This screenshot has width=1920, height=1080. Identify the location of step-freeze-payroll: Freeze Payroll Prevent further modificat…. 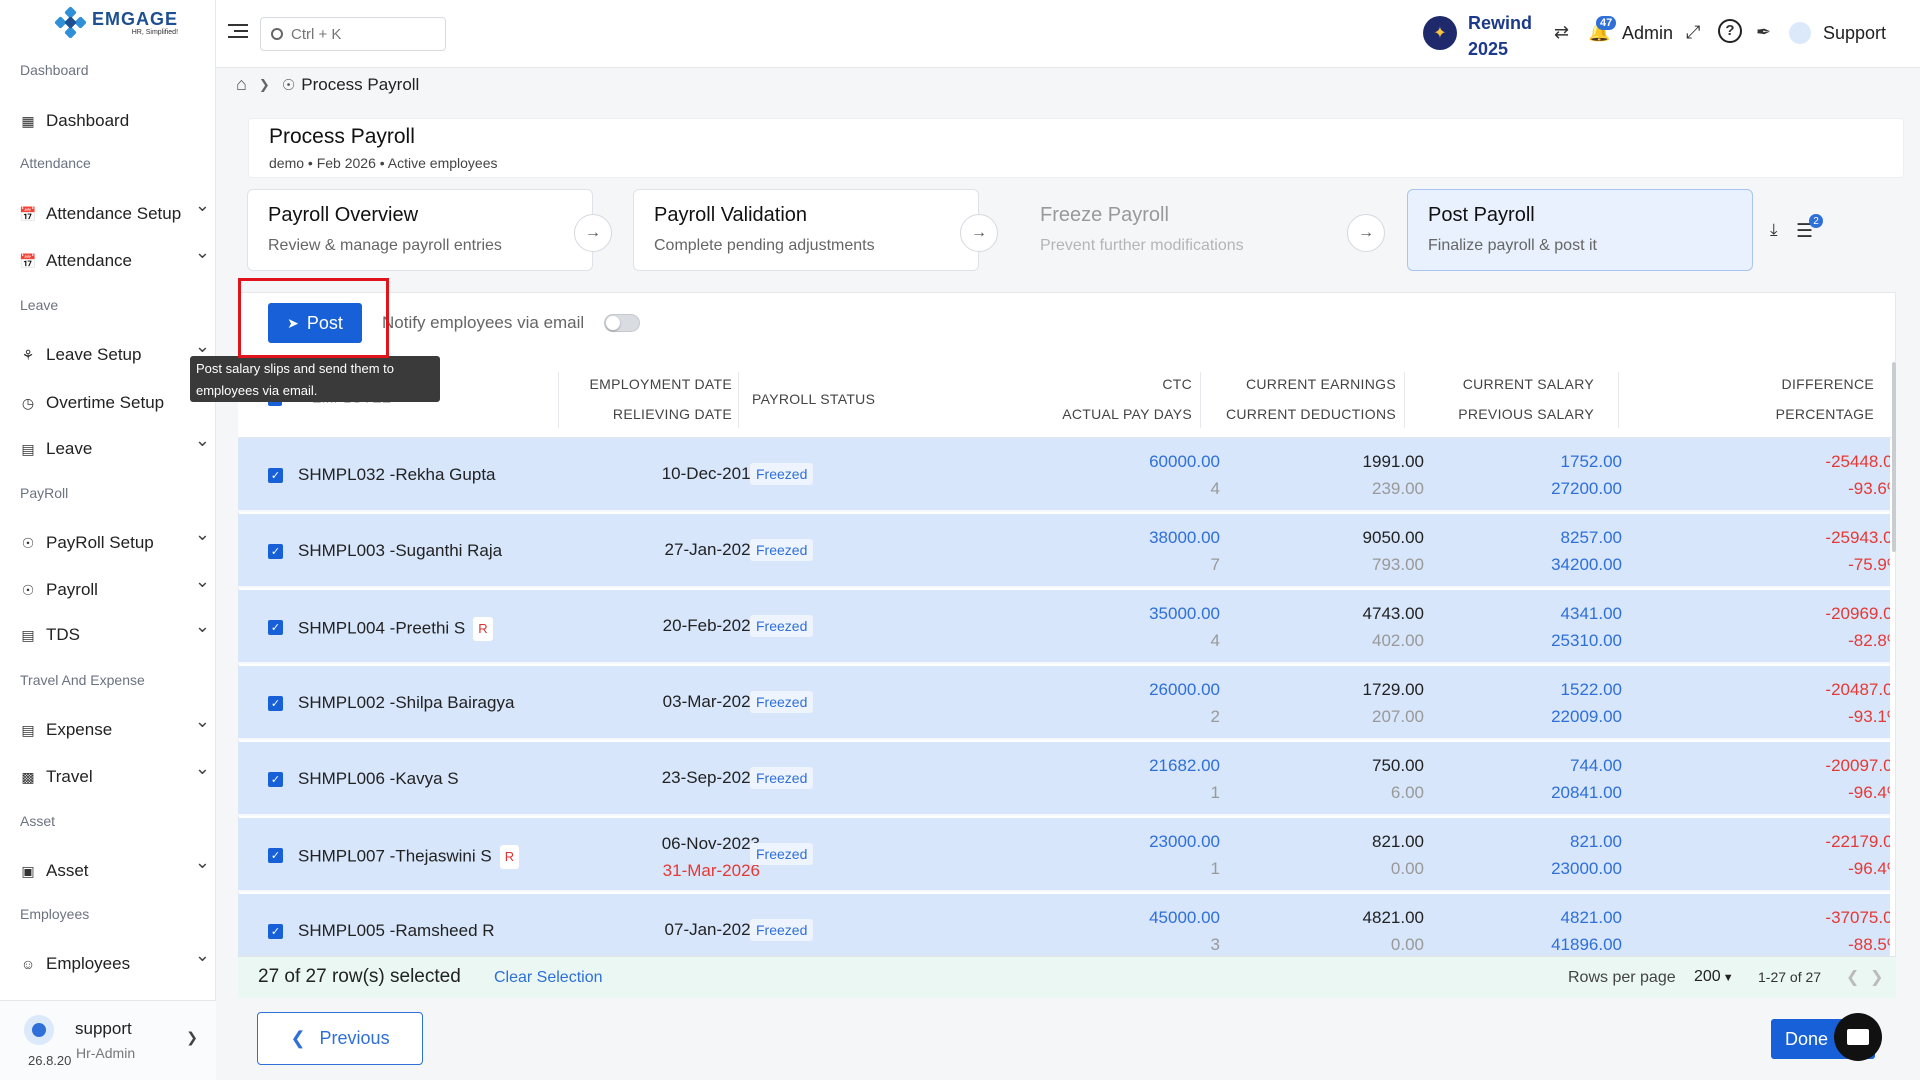
(1192, 230).